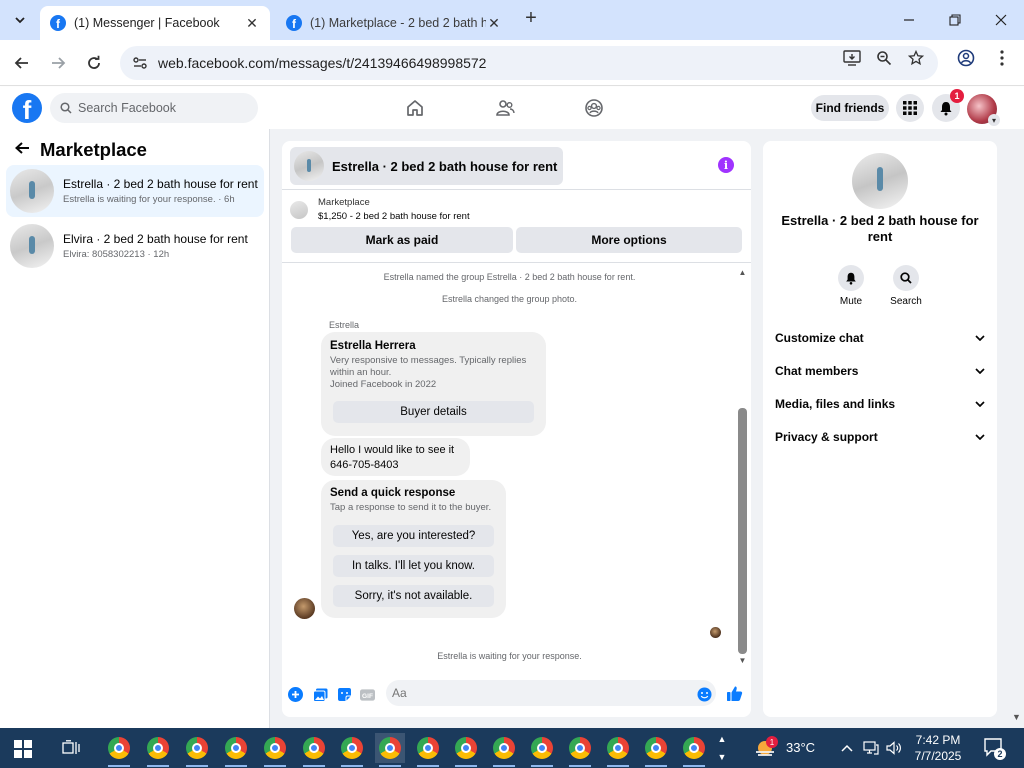 The width and height of the screenshot is (1024, 768). Describe the element at coordinates (994, 120) in the screenshot. I see `account-chevron-icon: ▾` at that location.